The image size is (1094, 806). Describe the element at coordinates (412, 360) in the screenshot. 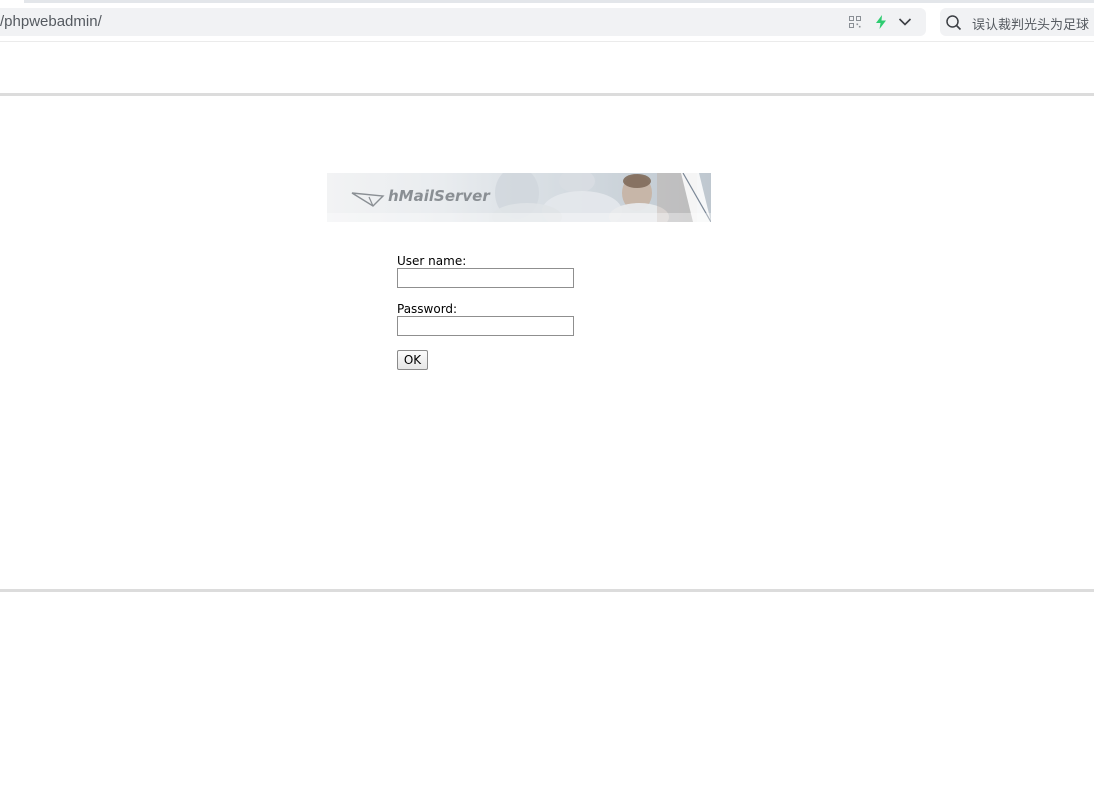

I see `ok-button: OK` at that location.